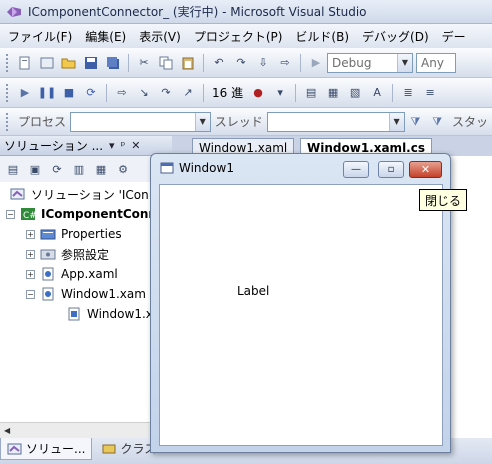  What do you see at coordinates (79, 194) in the screenshot?
I see `tree-item-solution: ソリューション 'ICon` at bounding box center [79, 194].